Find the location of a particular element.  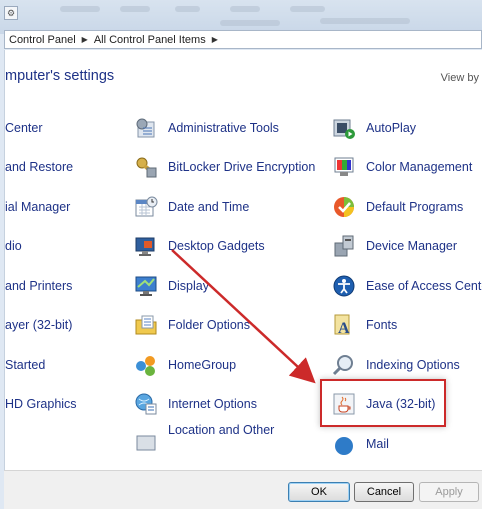

cp-item-label: Started is located at coordinates (25, 365).